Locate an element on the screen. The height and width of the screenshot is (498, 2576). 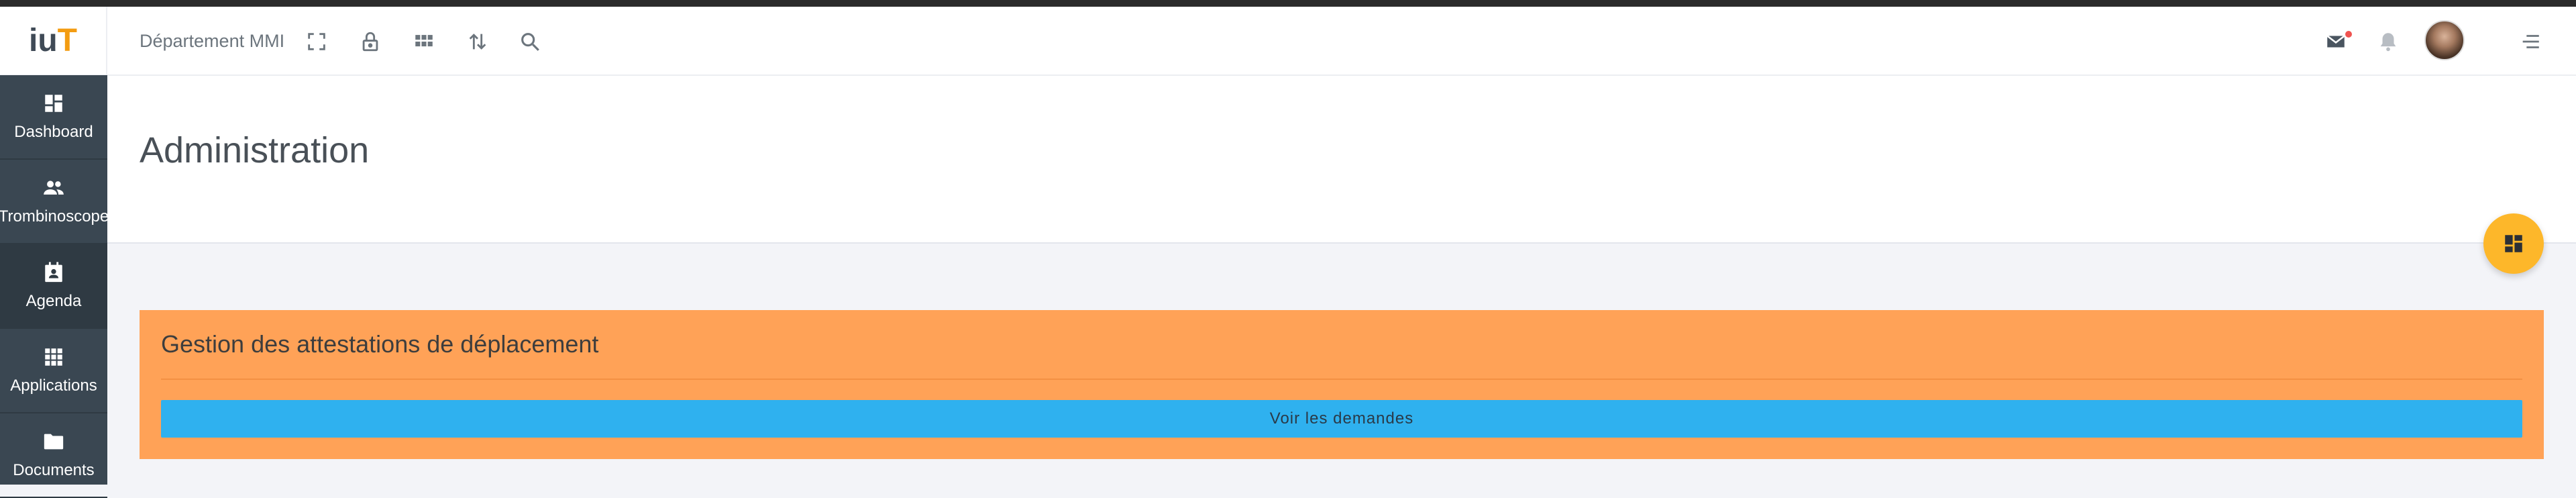
search-icon is located at coordinates (530, 42).